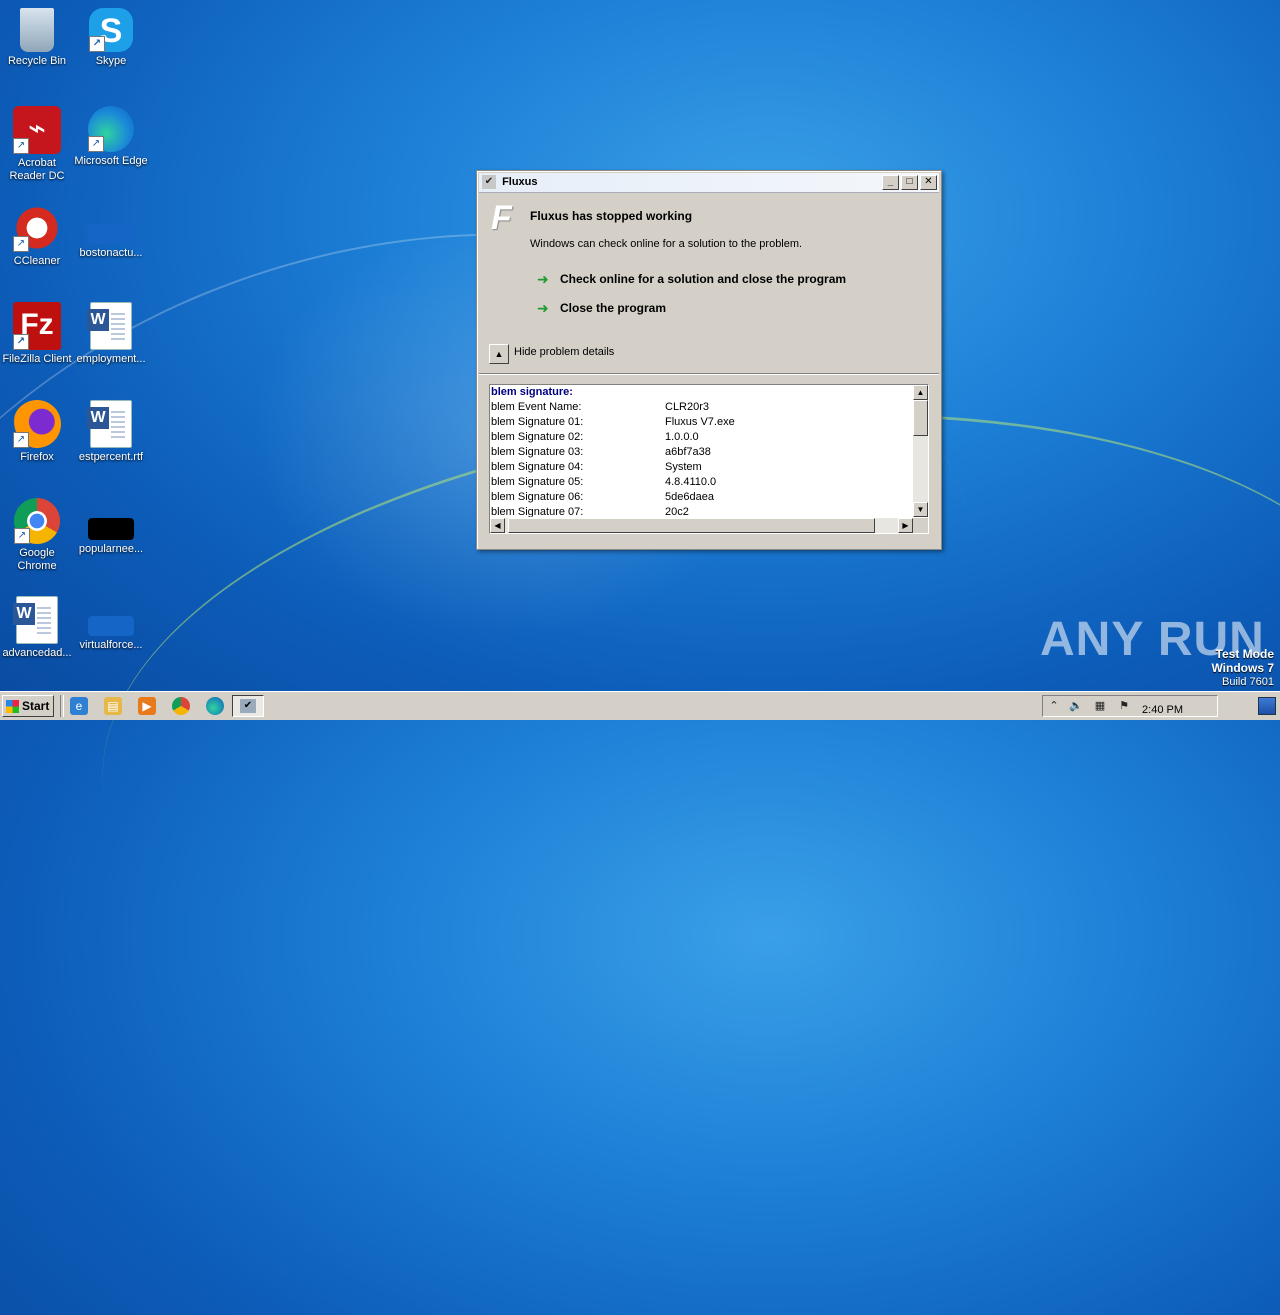  I want to click on network-icon: ▦, so click(1100, 706).